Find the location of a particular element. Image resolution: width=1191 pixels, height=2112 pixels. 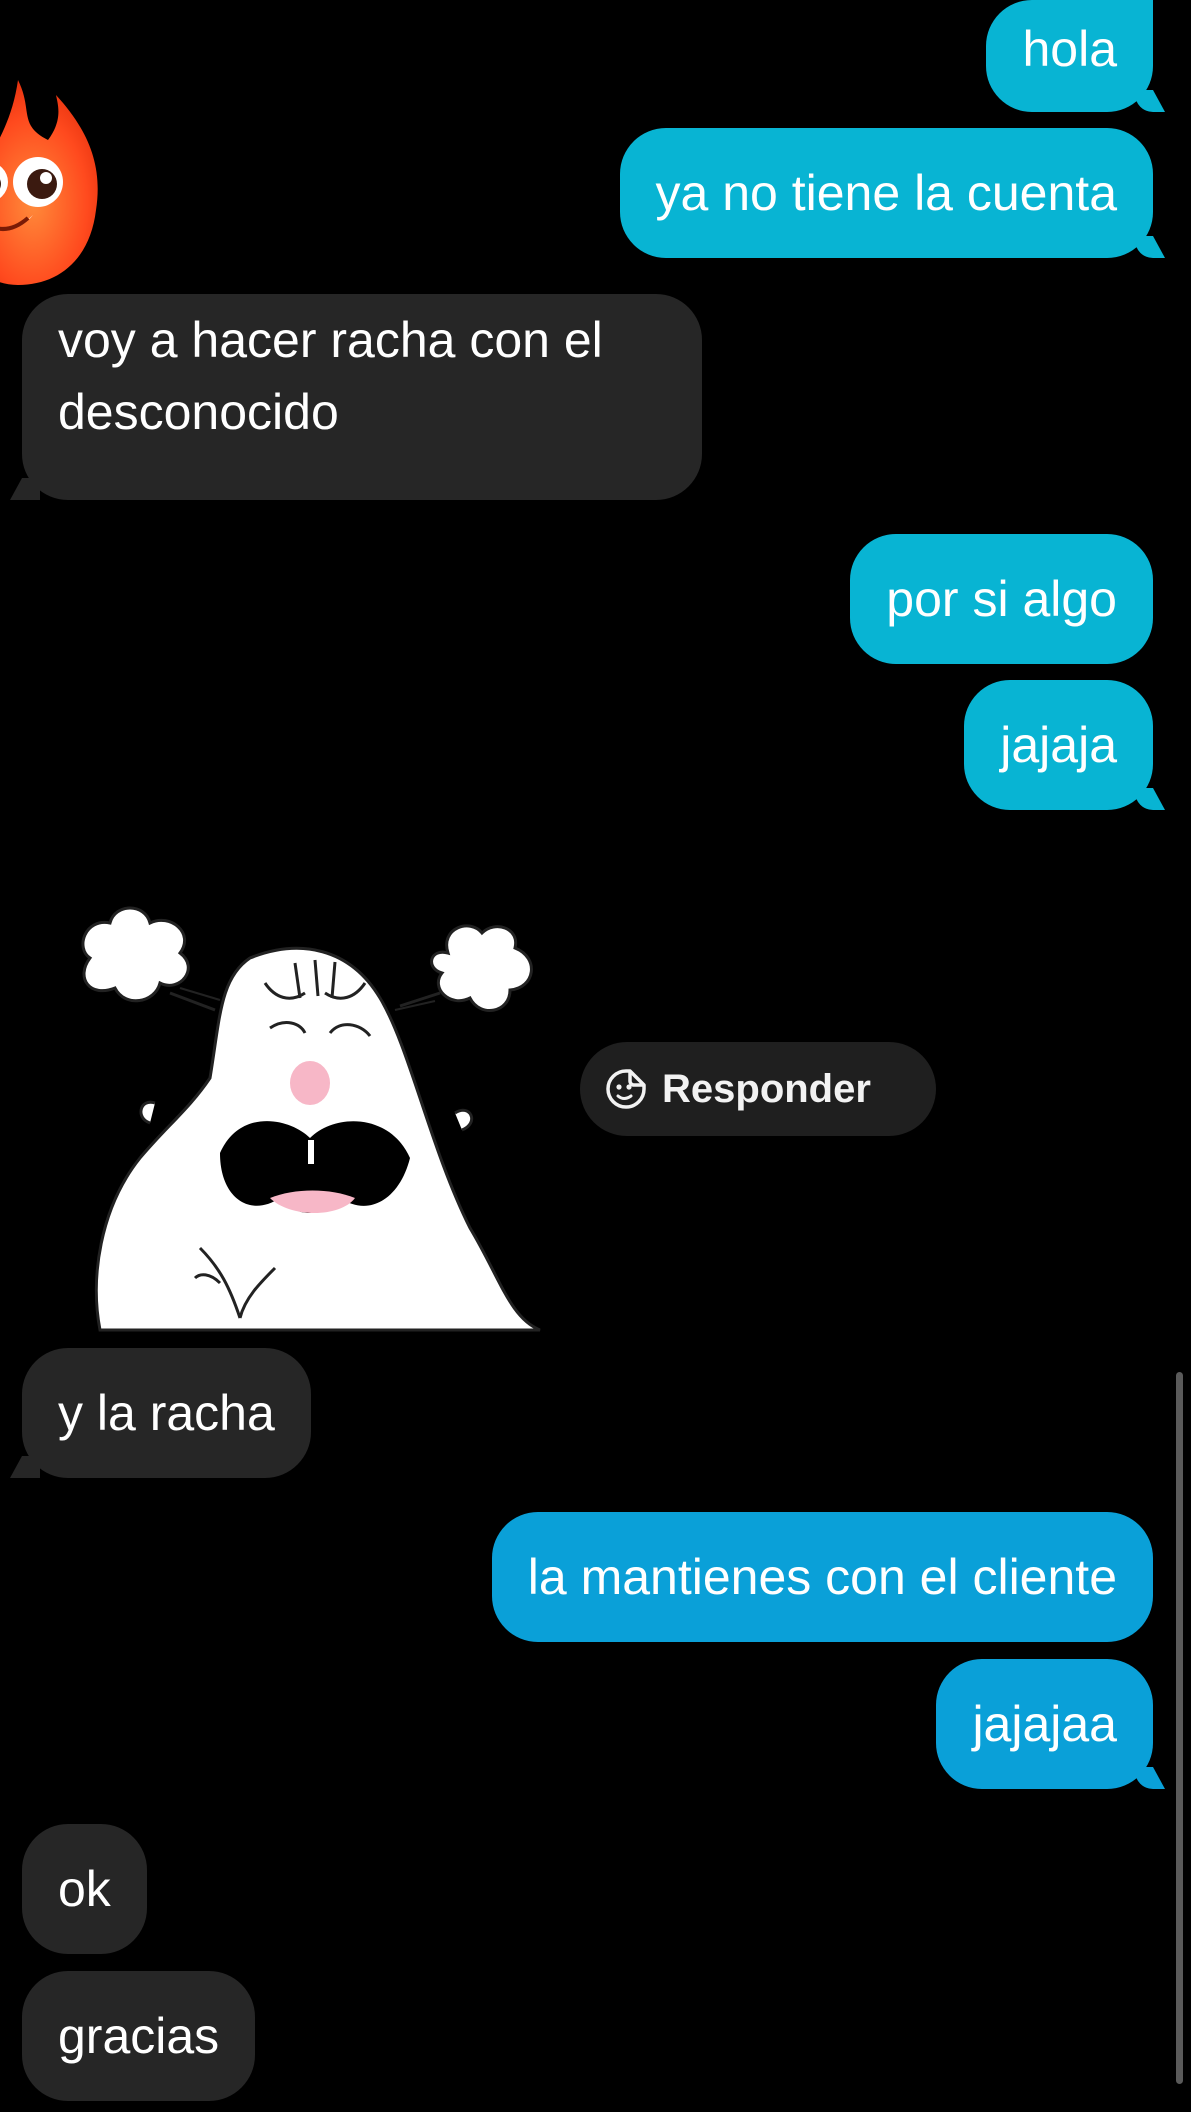

message-bubble: por si algo is located at coordinates (1001, 599).